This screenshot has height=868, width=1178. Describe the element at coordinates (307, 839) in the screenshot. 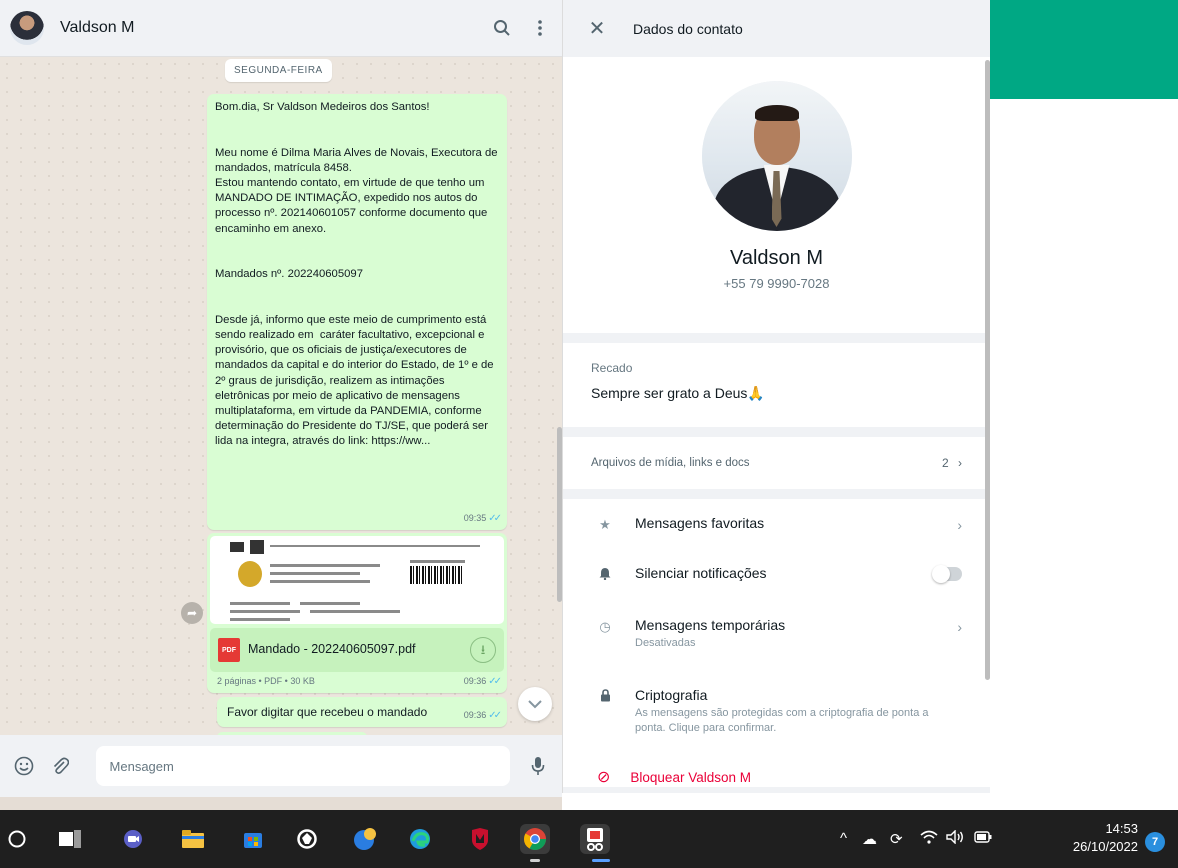

I see `app-icon` at that location.